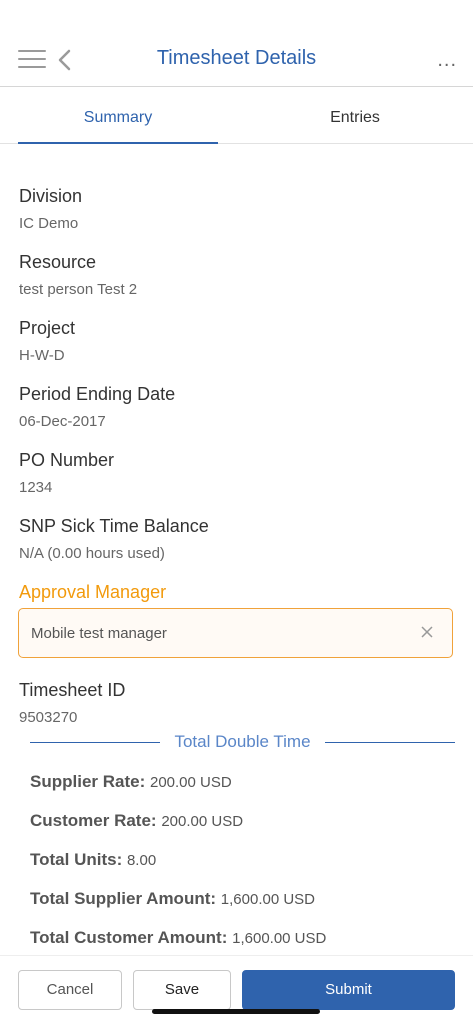  I want to click on field-label: Division, so click(51, 196).